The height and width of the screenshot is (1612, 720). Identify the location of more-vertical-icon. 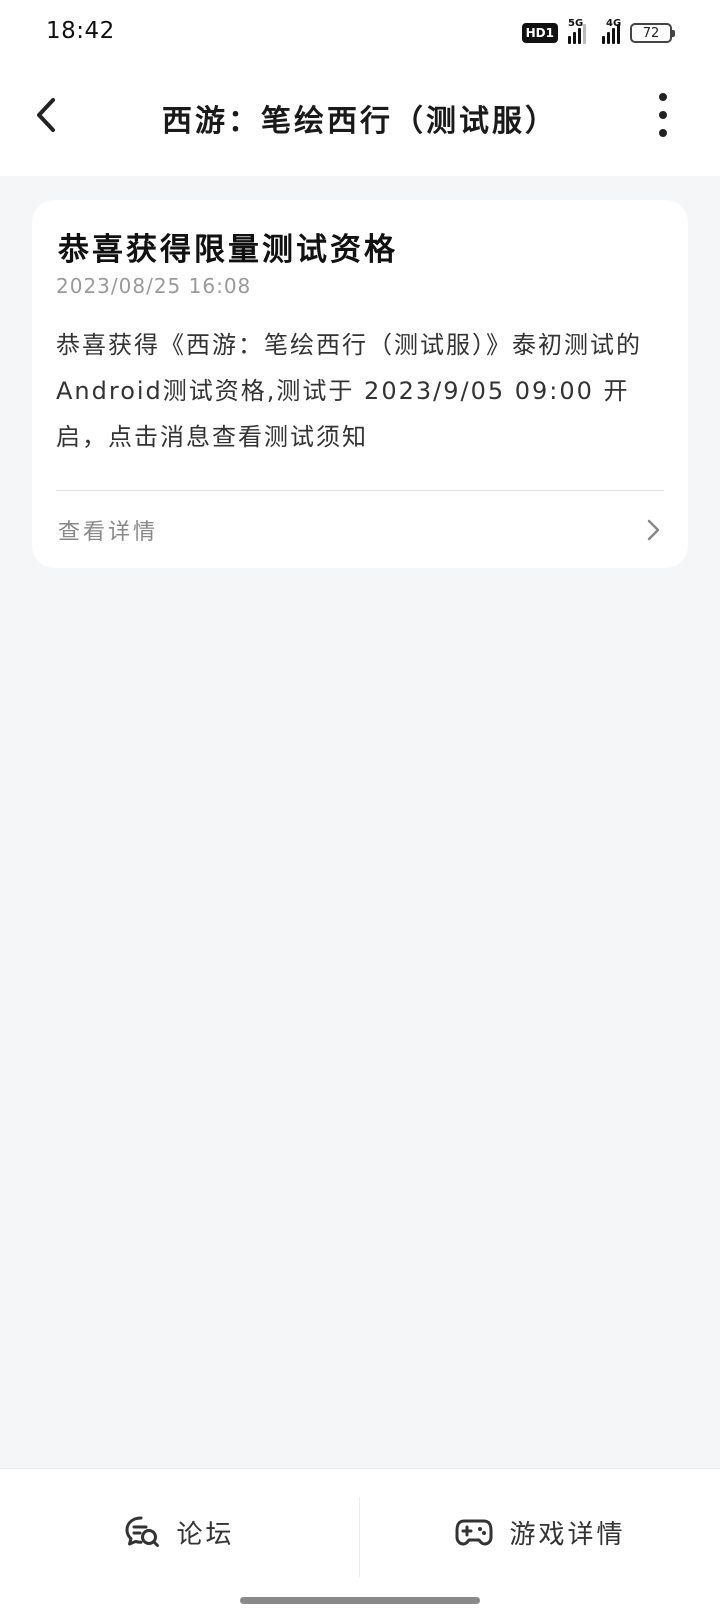
(663, 97).